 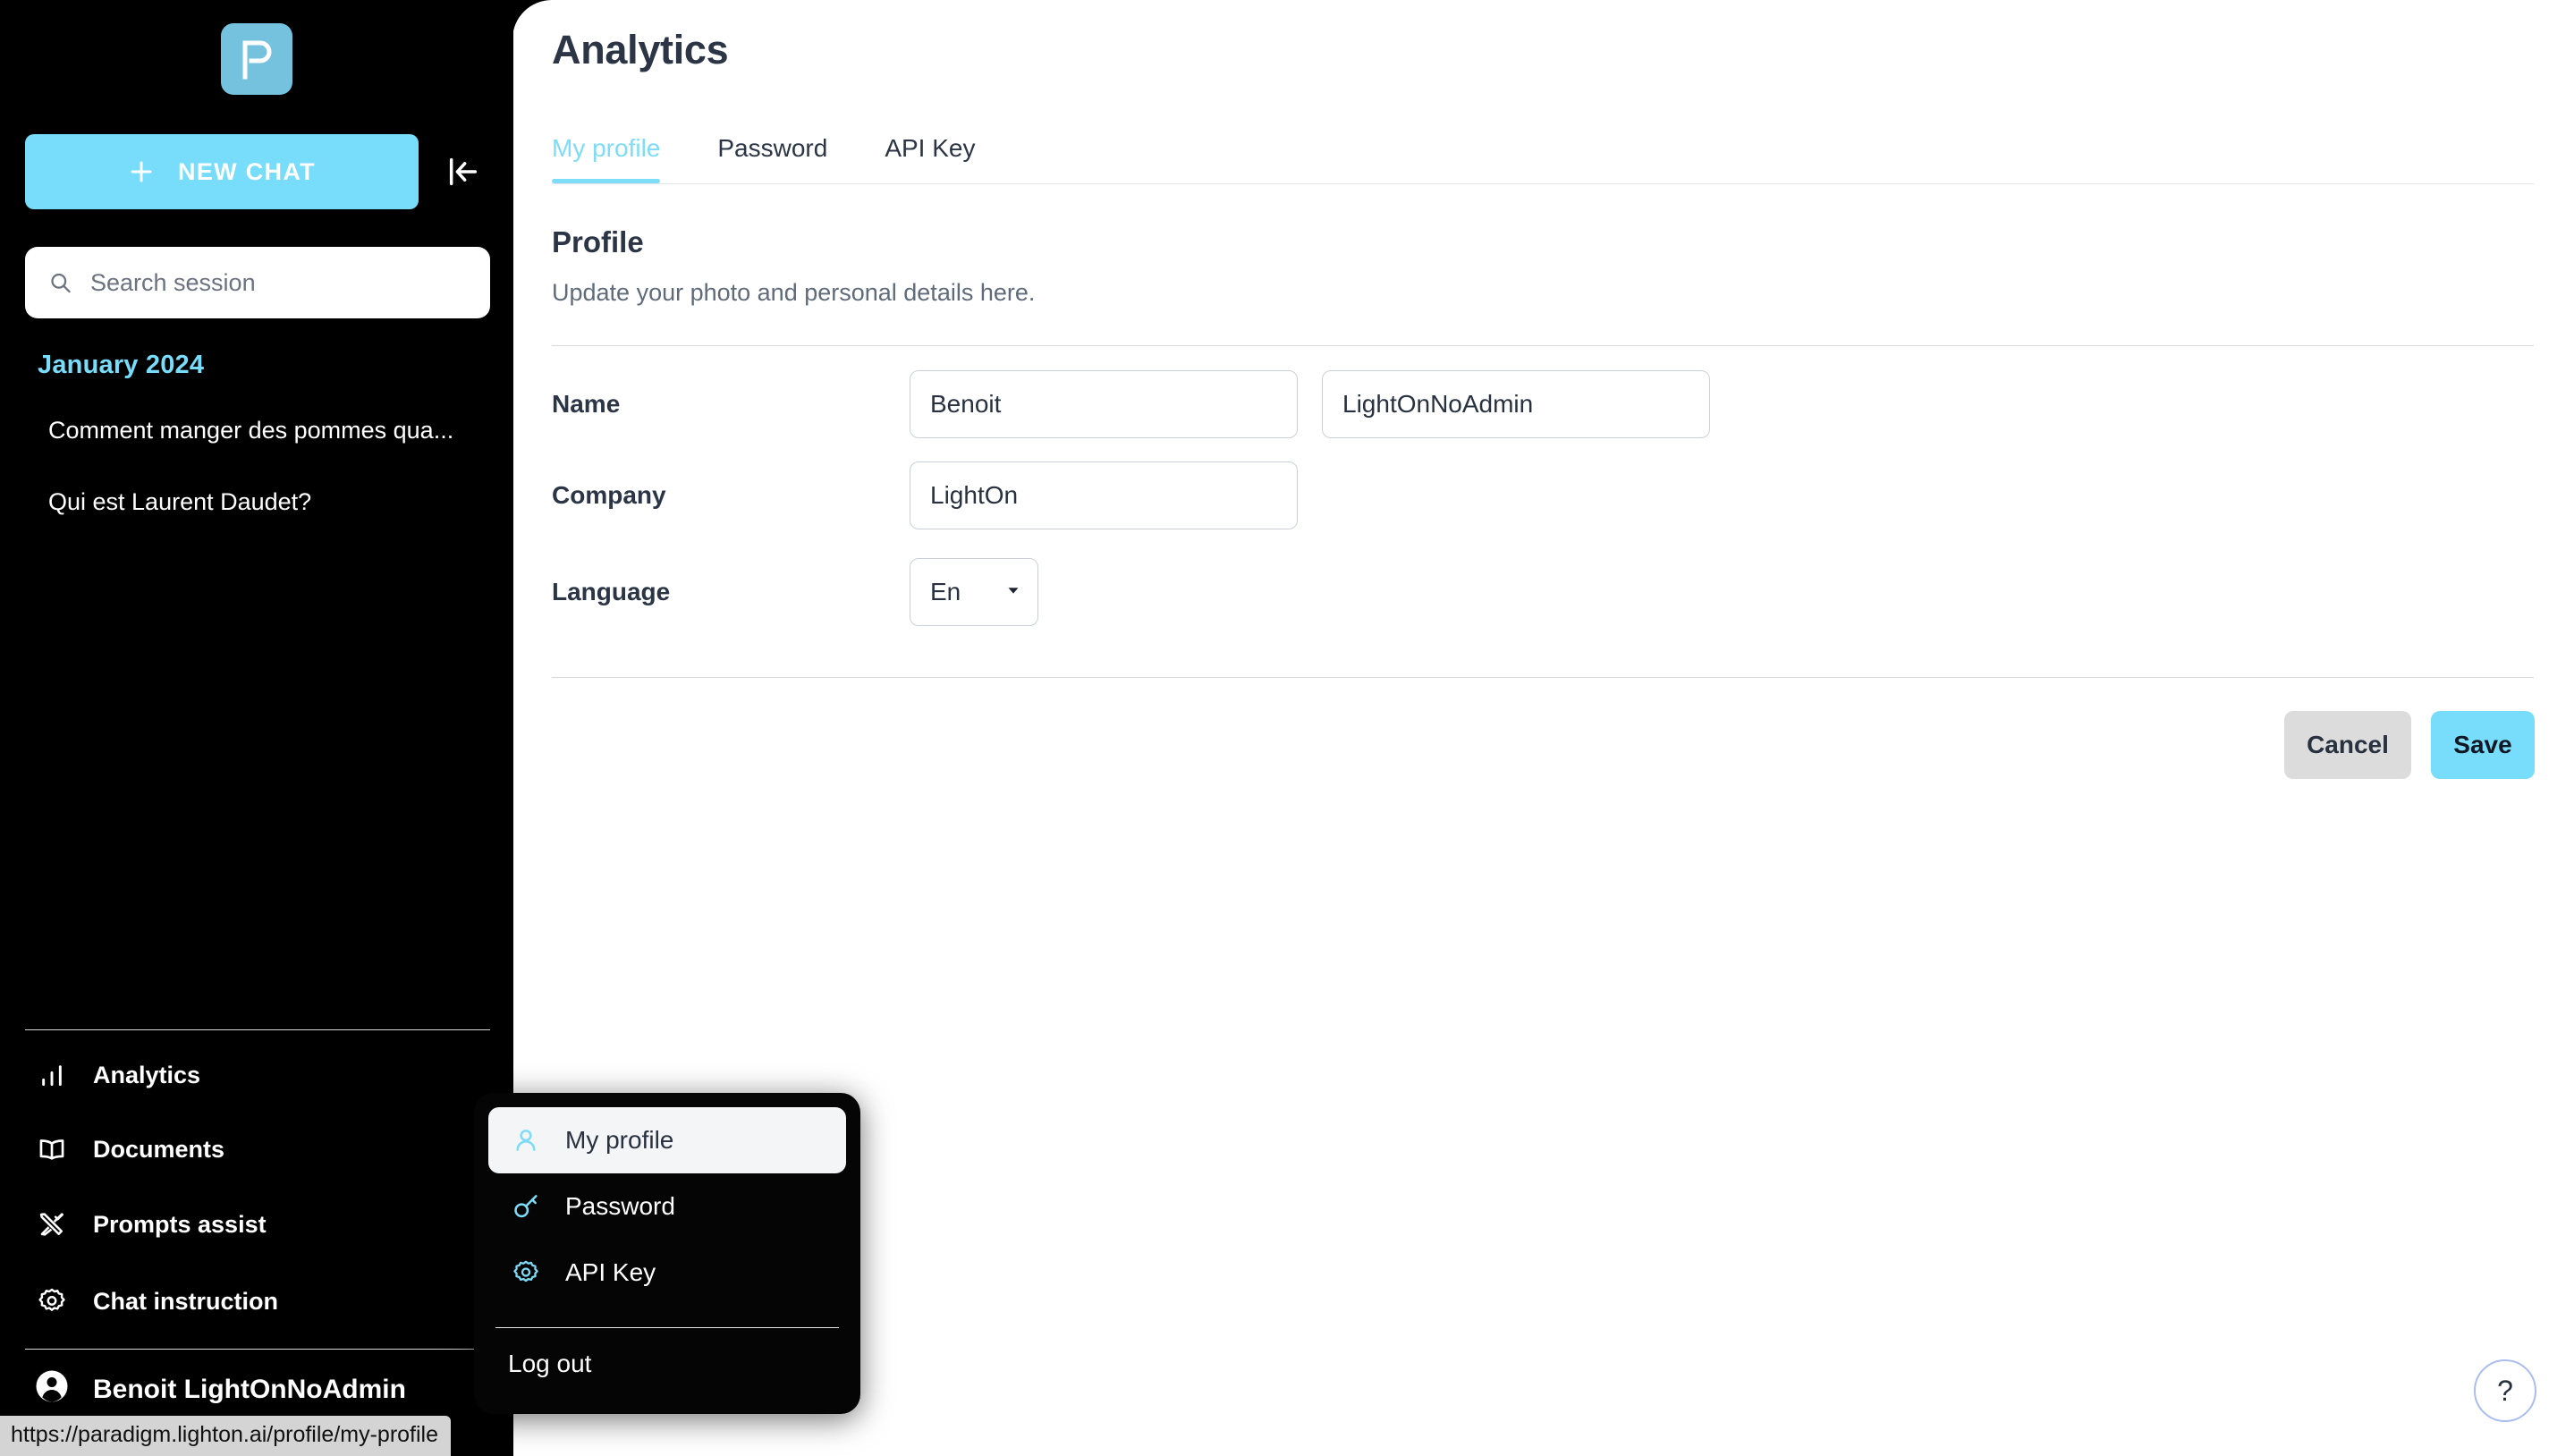 I want to click on search-icon, so click(x=61, y=283).